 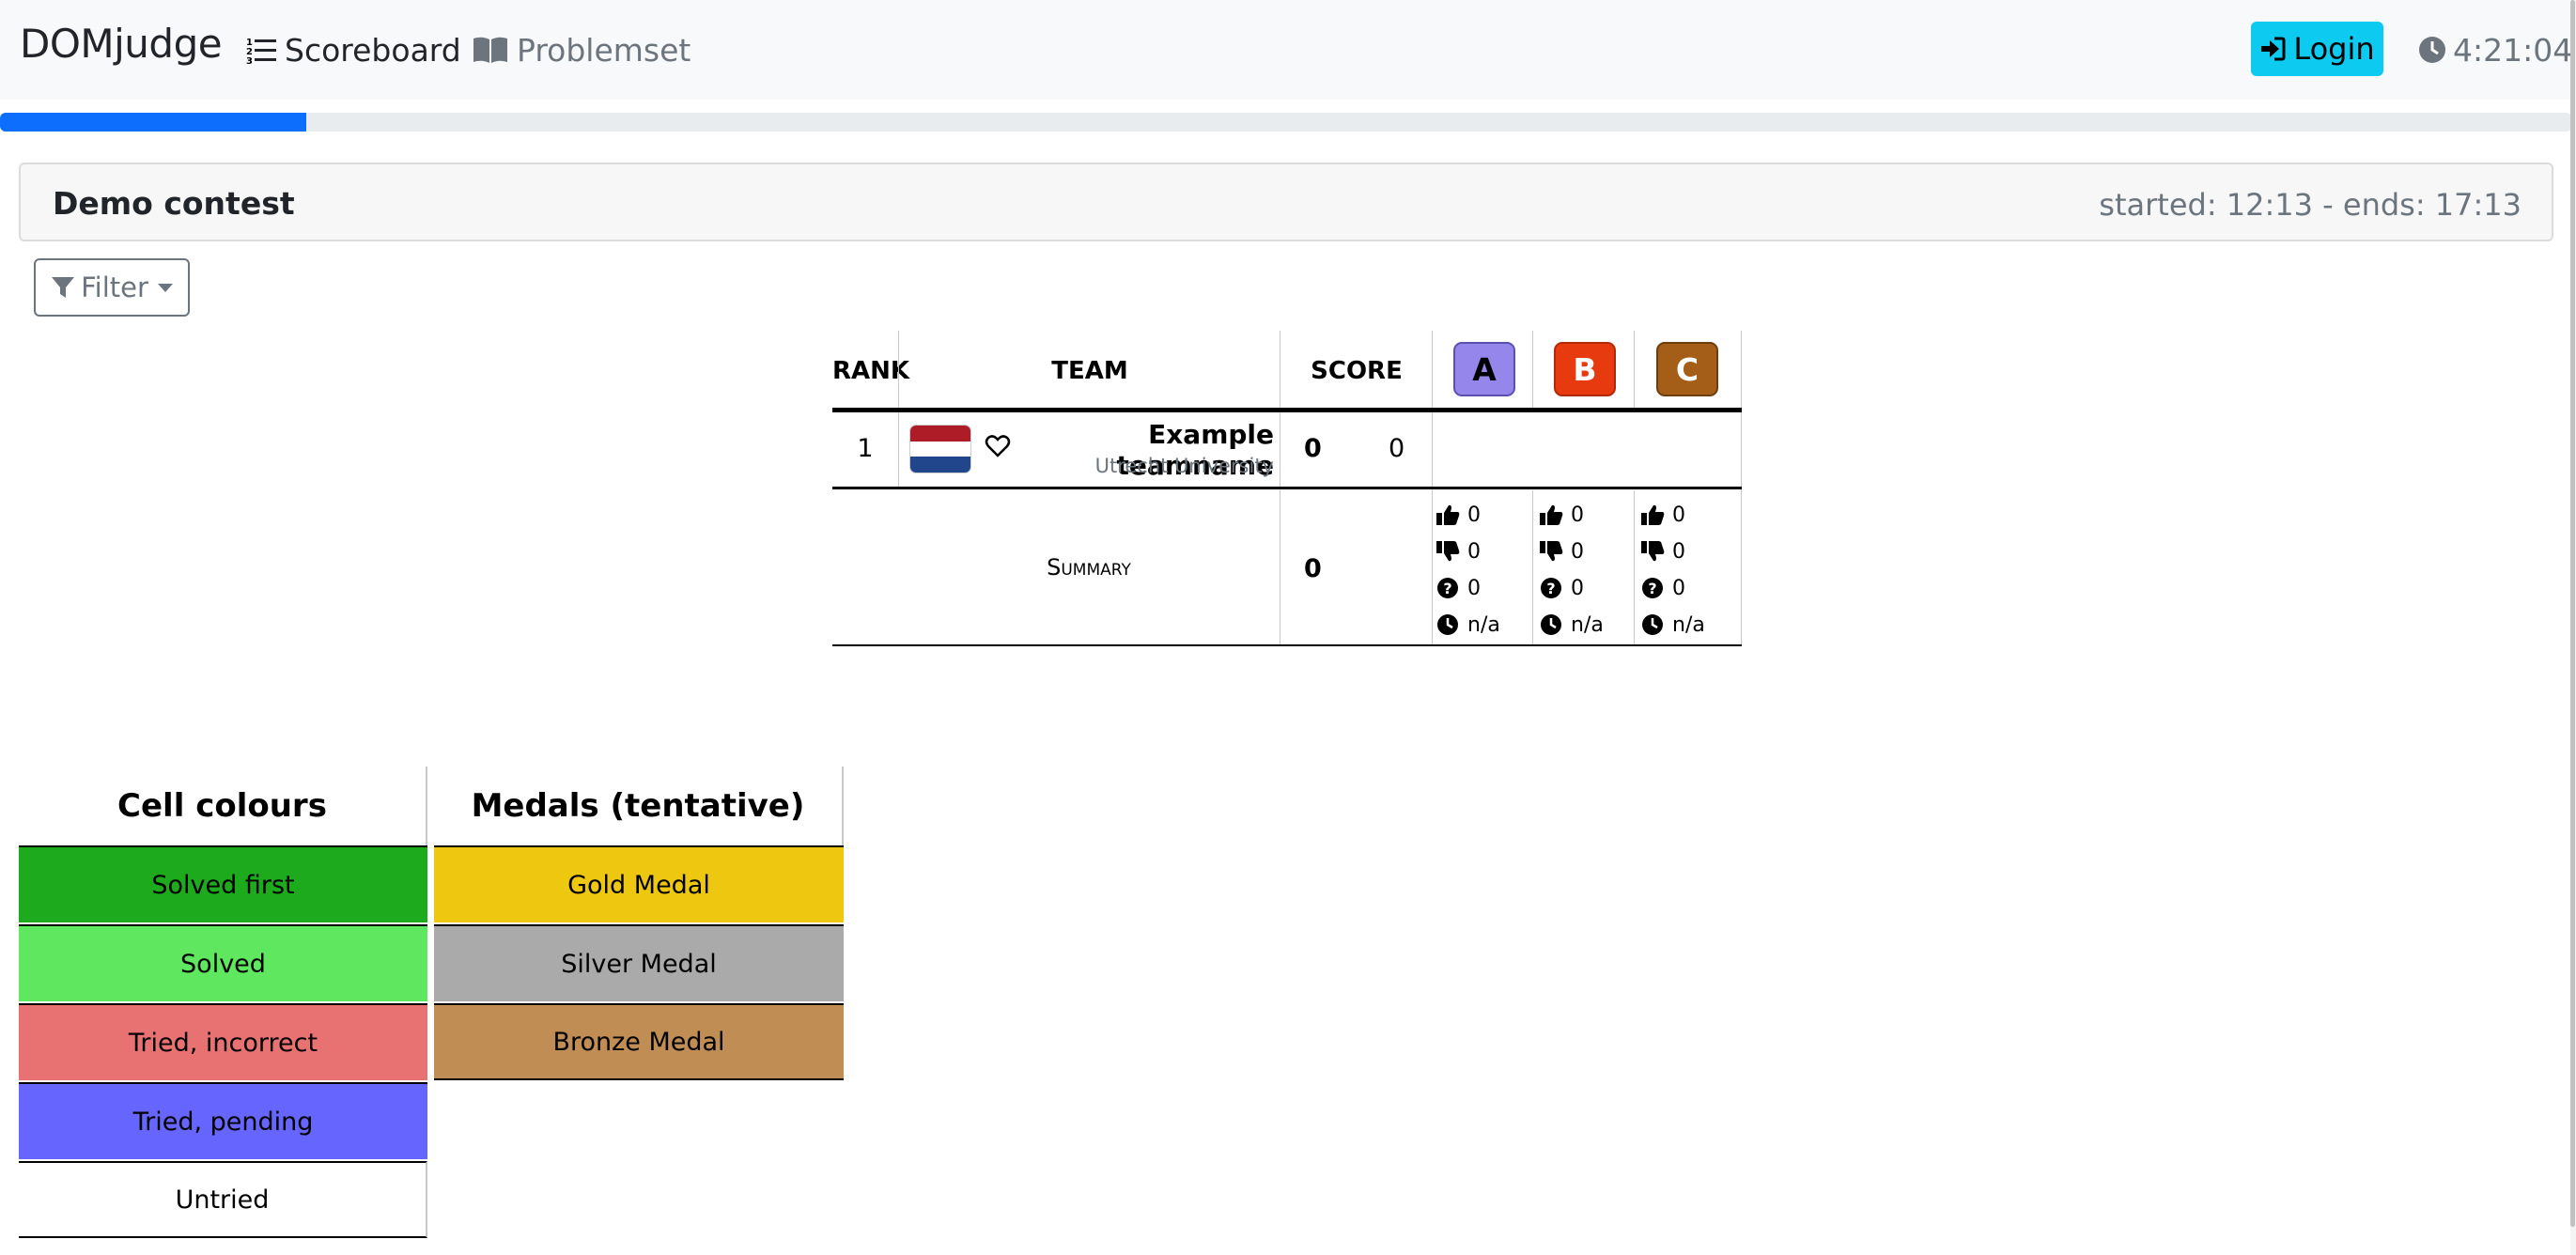 I want to click on team-flag, so click(x=940, y=449).